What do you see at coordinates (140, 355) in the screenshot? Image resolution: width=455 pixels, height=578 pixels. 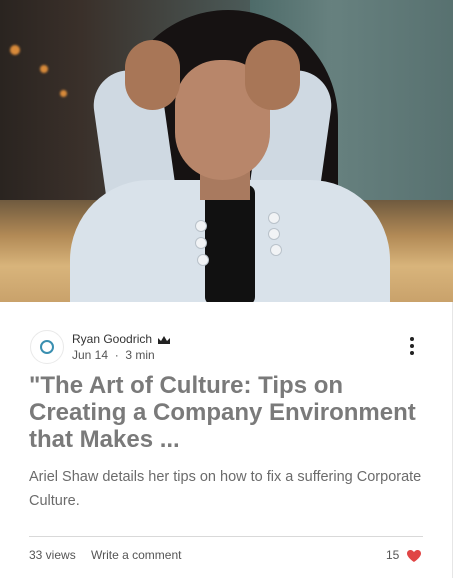 I see `read-time: 3 min` at bounding box center [140, 355].